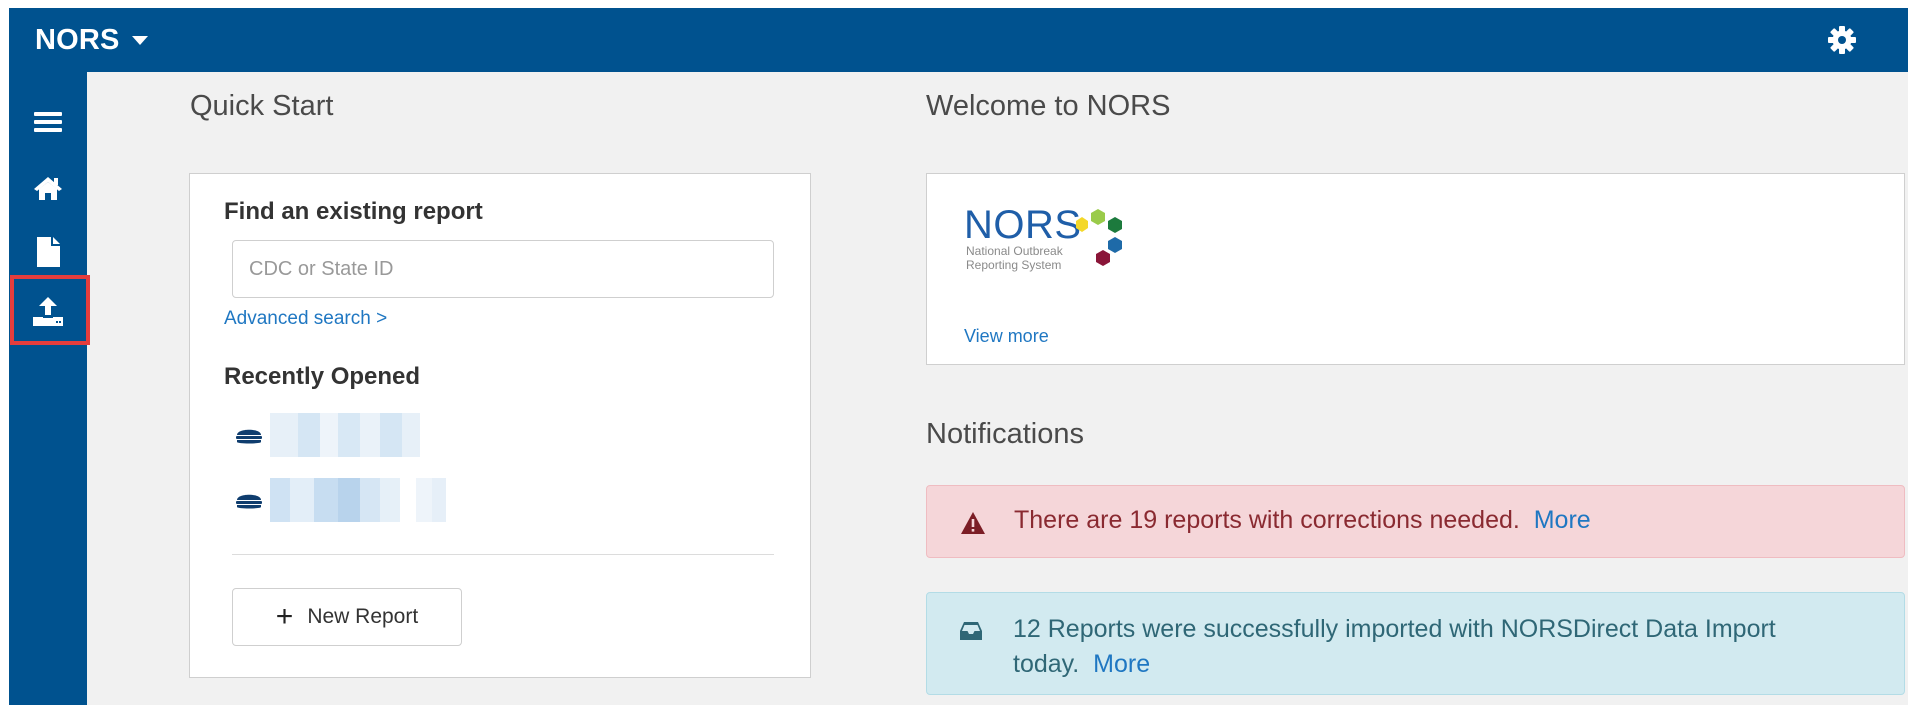  I want to click on app-menu-button: NORS, so click(91, 39).